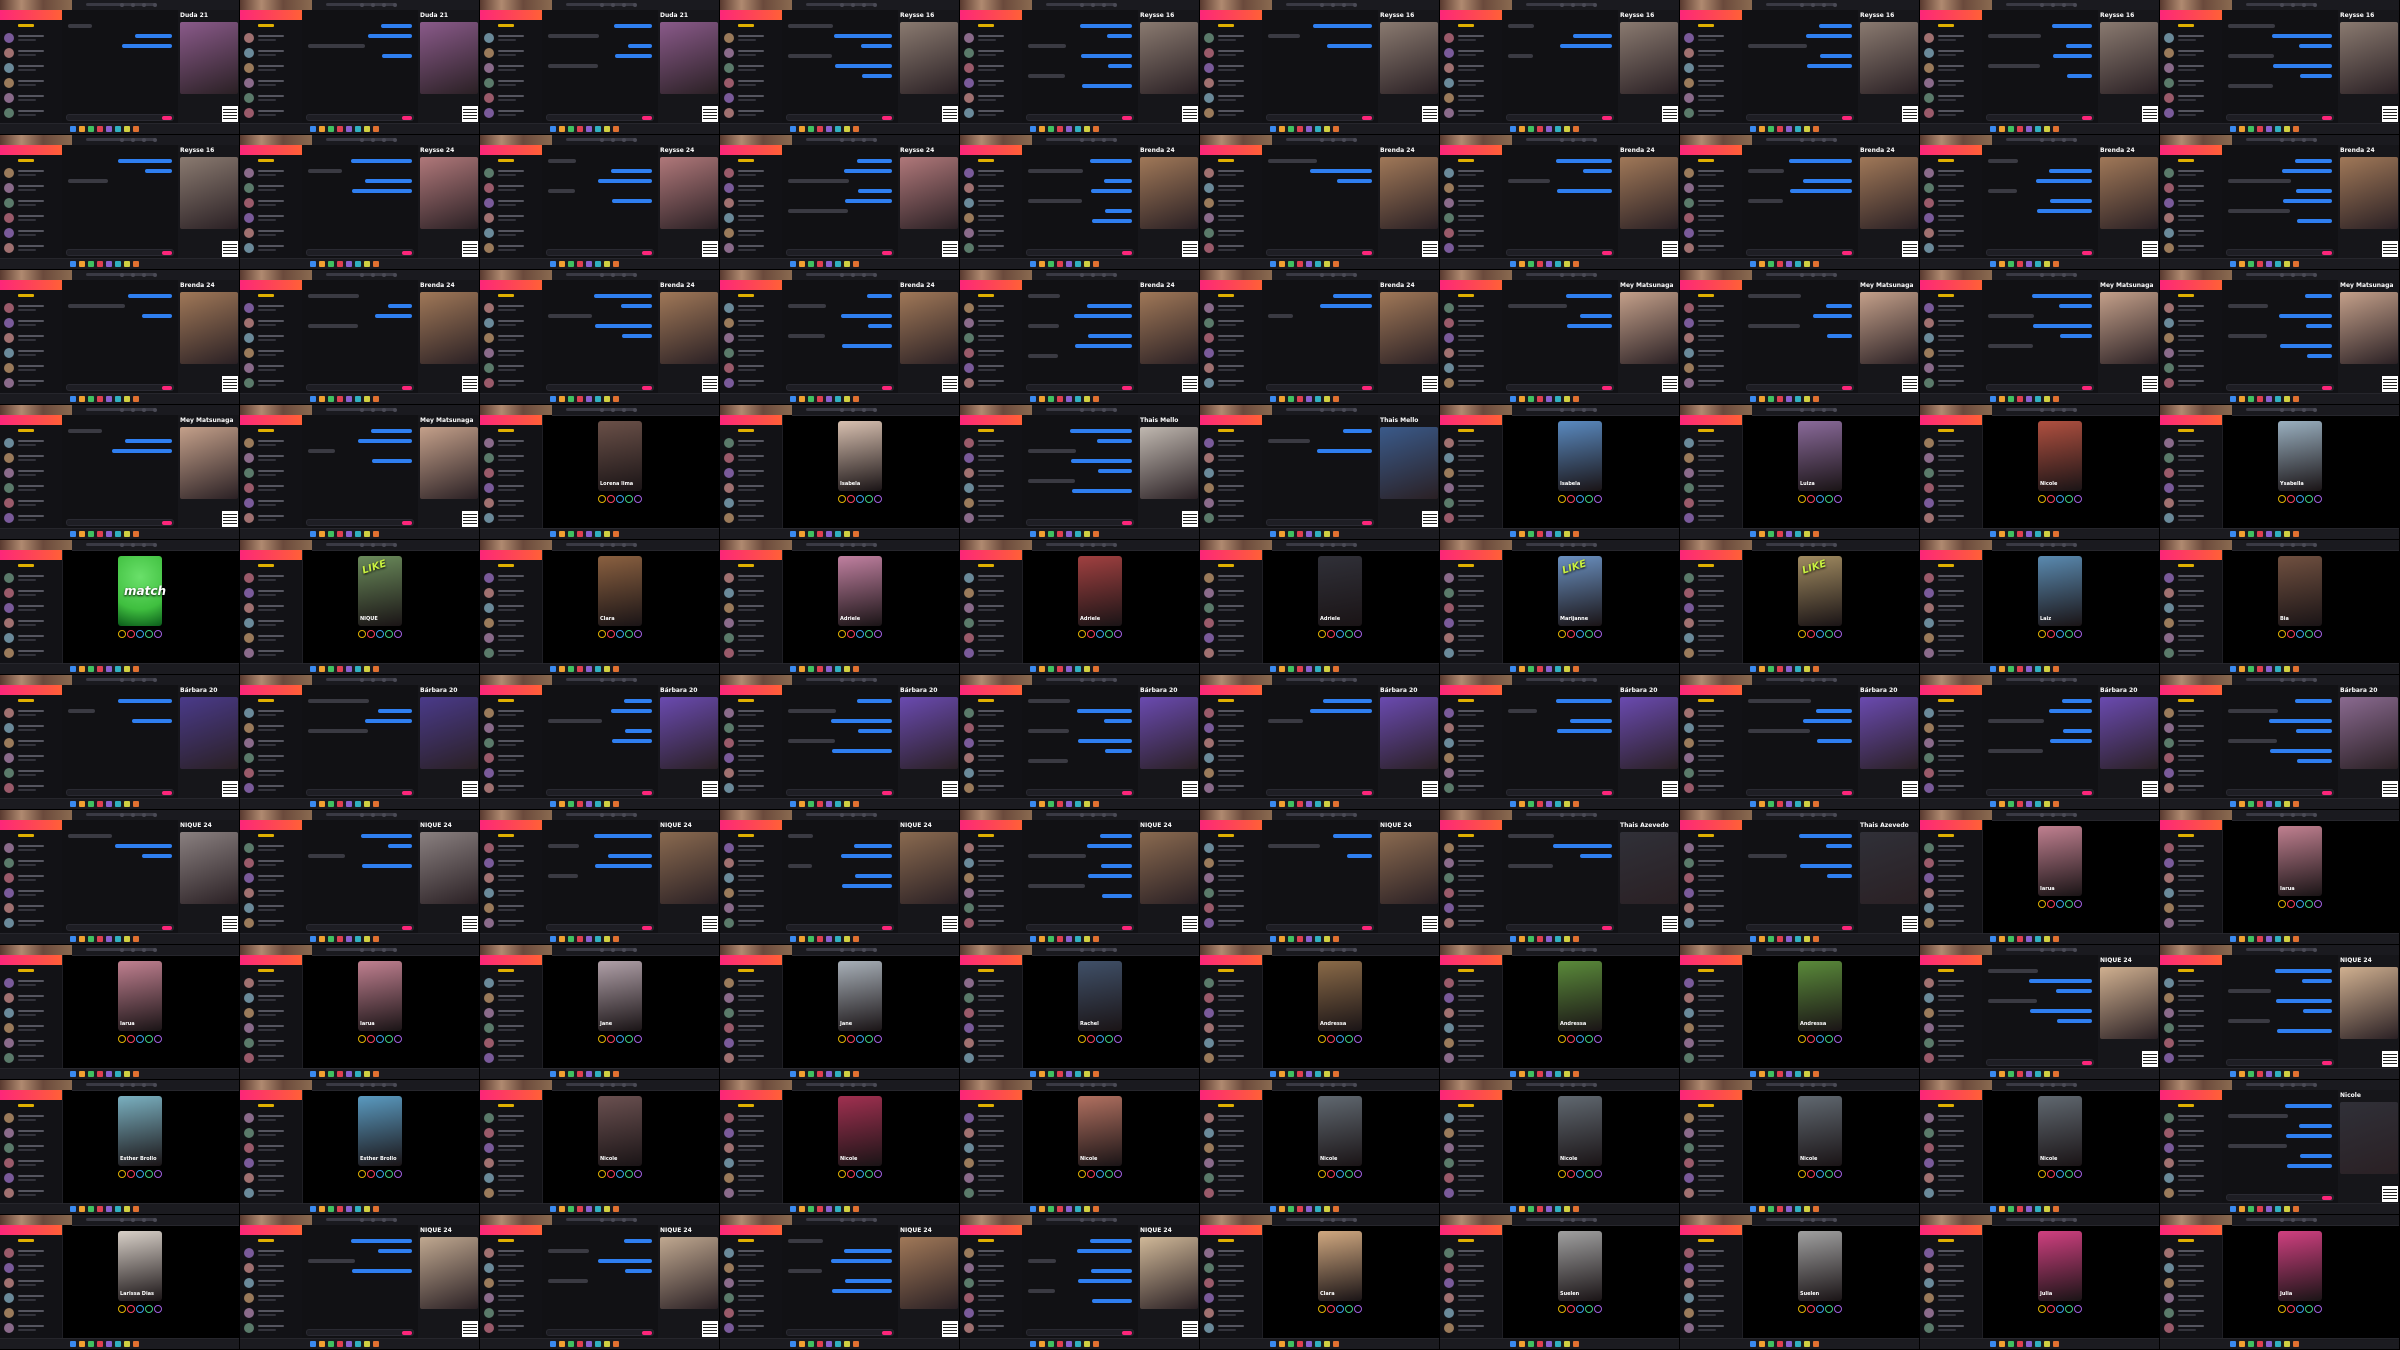 This screenshot has height=1350, width=2400. I want to click on screenshot-tile: Duda 21, so click(360, 67).